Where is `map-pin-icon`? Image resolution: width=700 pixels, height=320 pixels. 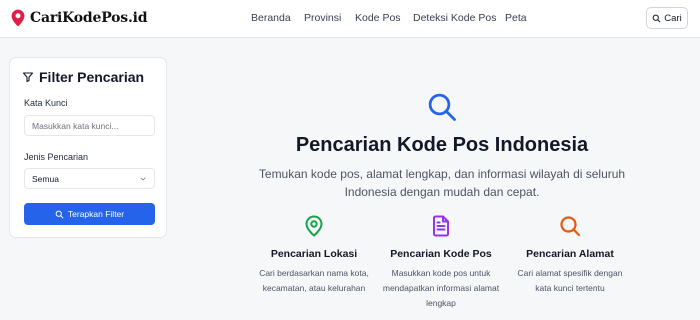 map-pin-icon is located at coordinates (314, 226).